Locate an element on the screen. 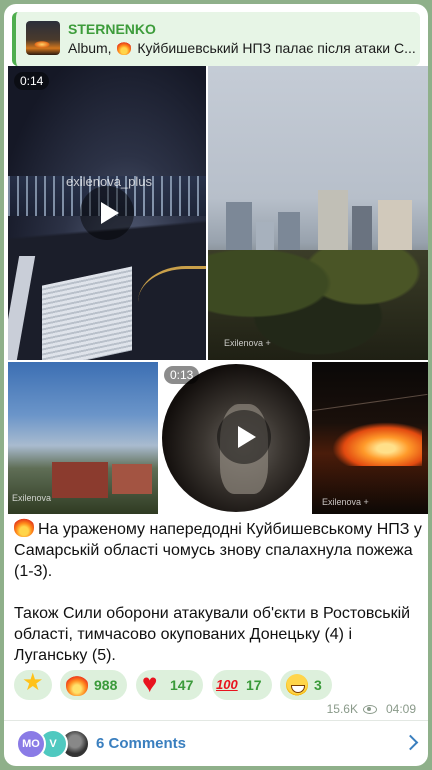 Image resolution: width=432 pixels, height=770 pixels. grin-icon is located at coordinates (297, 685).